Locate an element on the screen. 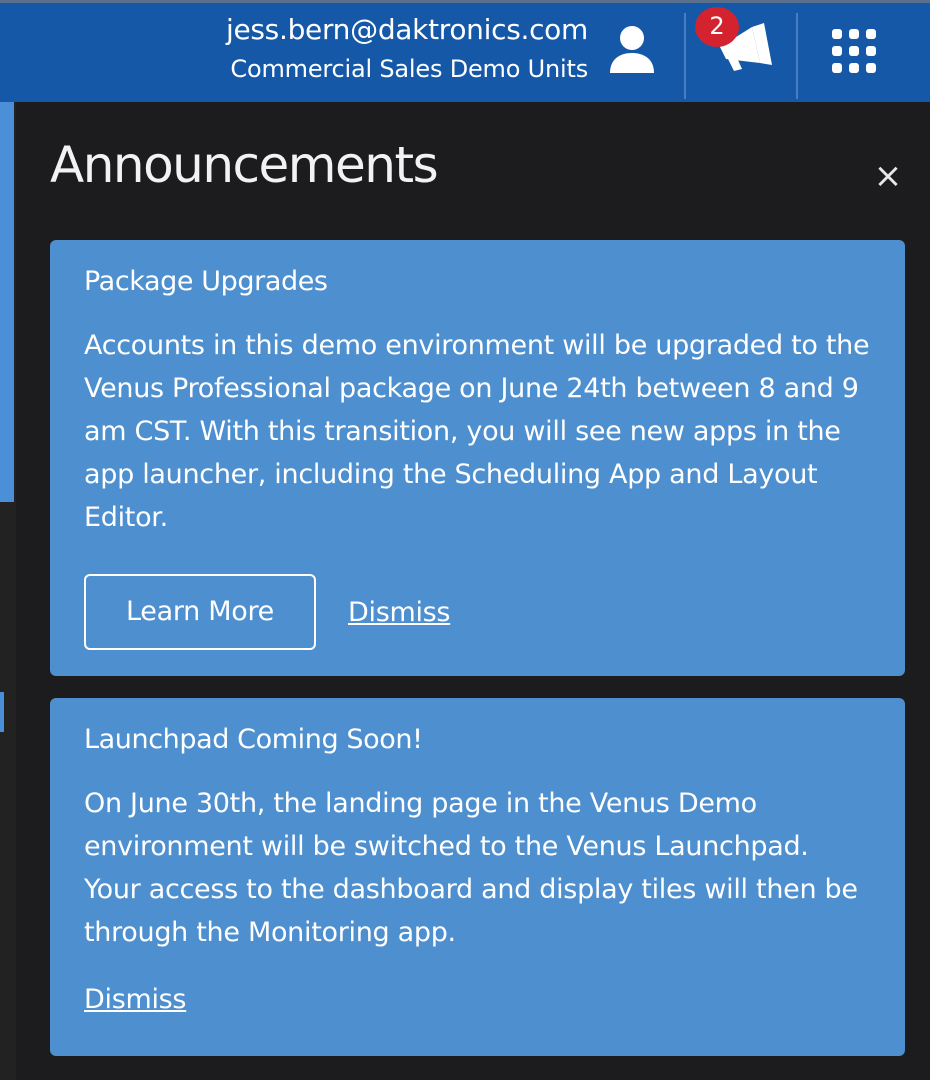 This screenshot has height=1080, width=930. app-launcher-grid-icon is located at coordinates (854, 51).